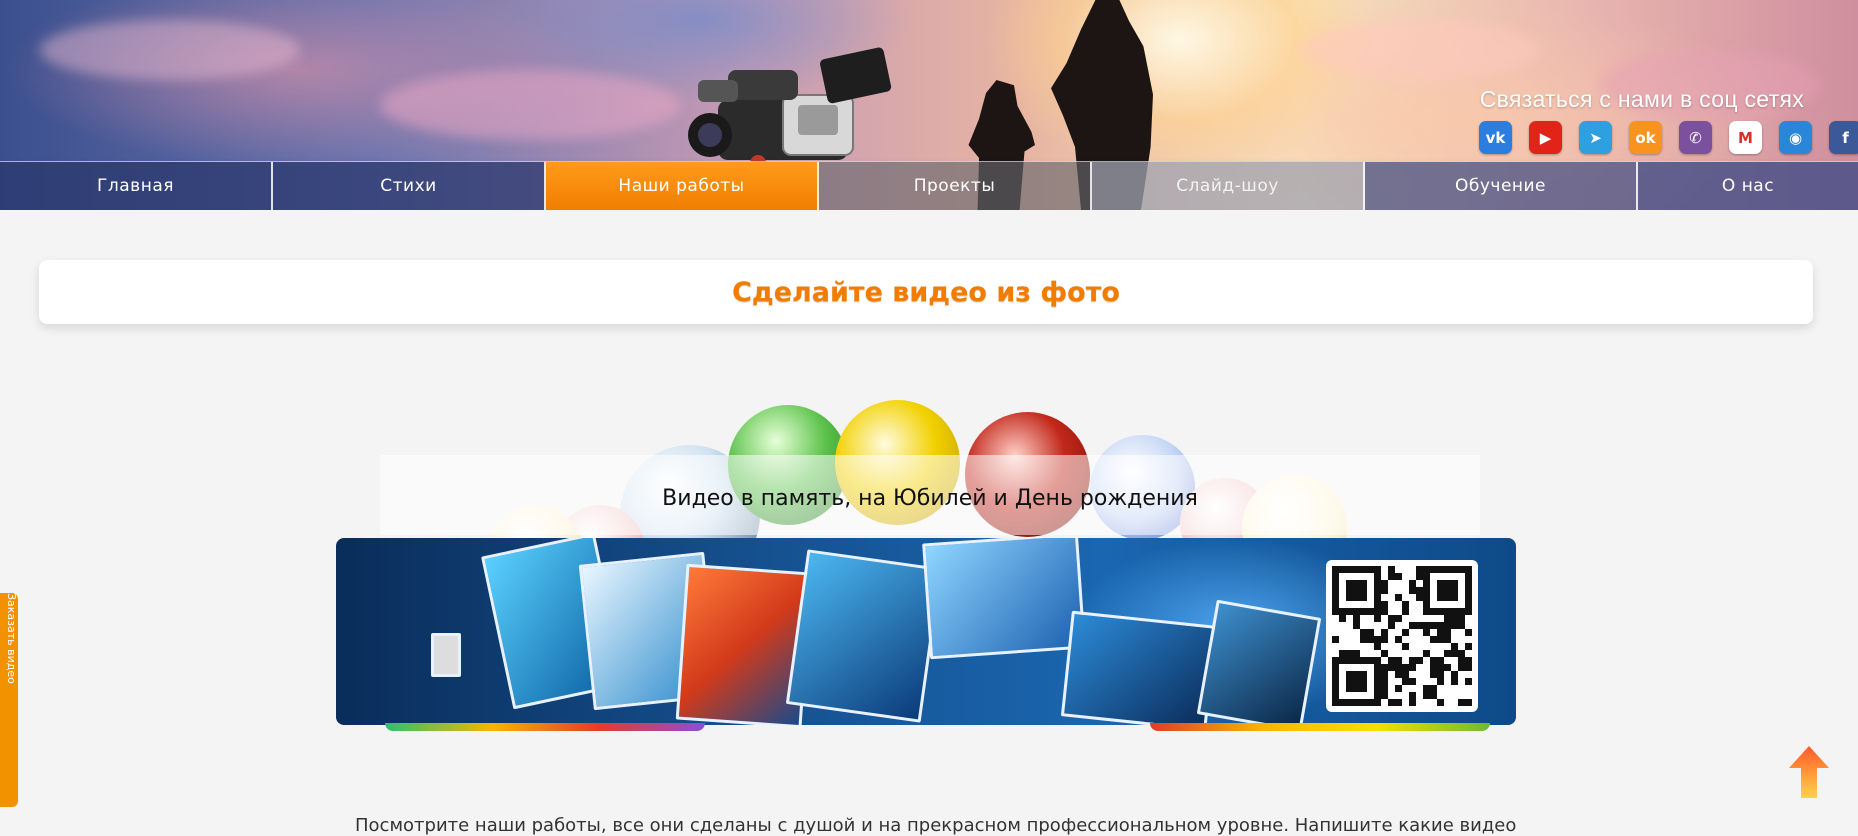 Image resolution: width=1858 pixels, height=836 pixels. I want to click on tile, so click(864, 636).